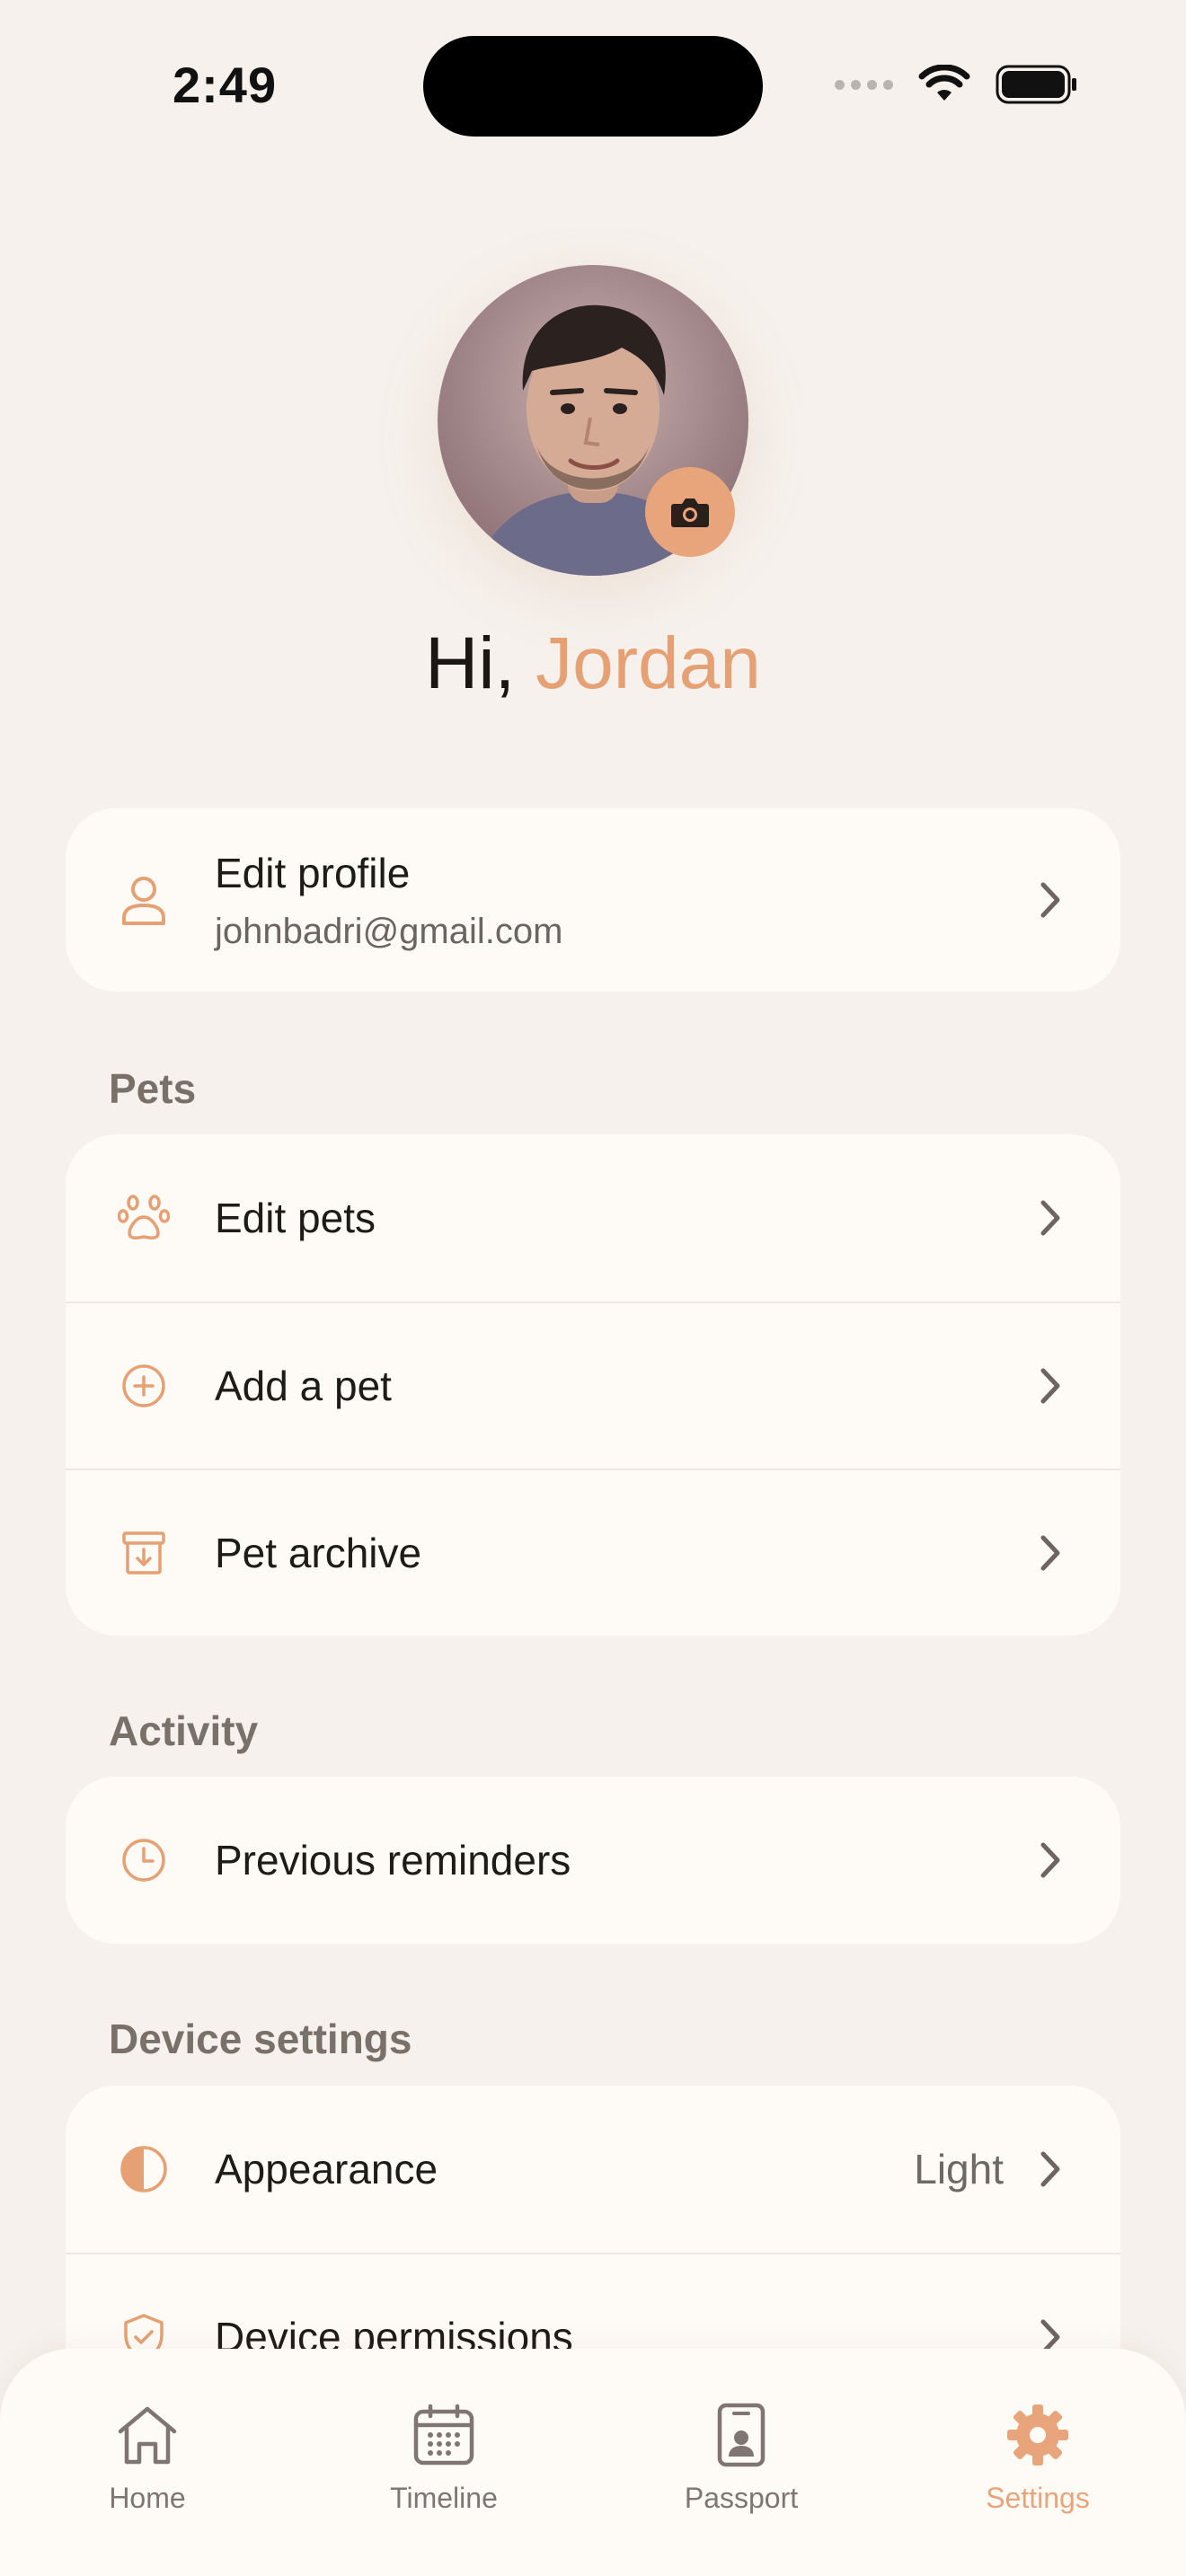  What do you see at coordinates (326, 2169) in the screenshot?
I see `menu-item-label: Appearance` at bounding box center [326, 2169].